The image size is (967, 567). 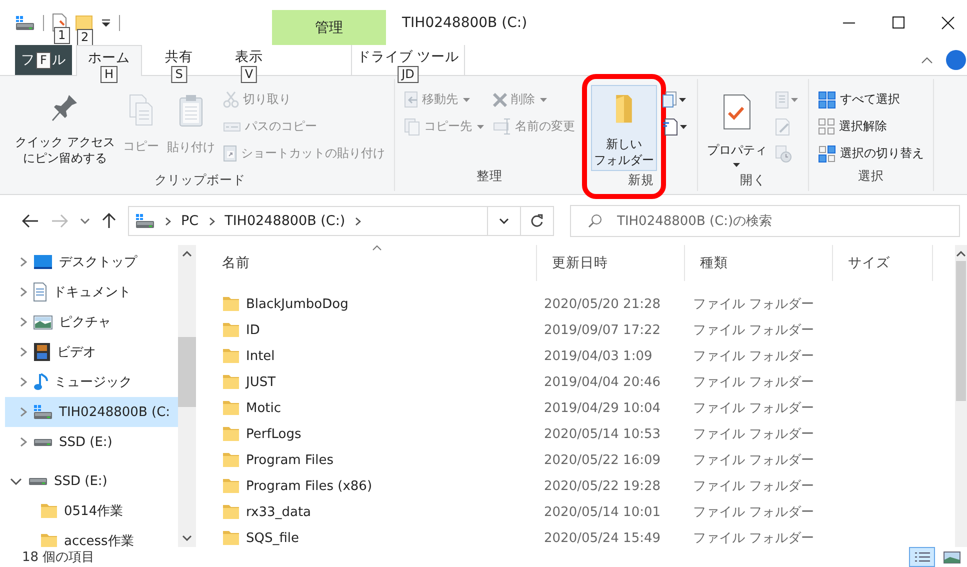 What do you see at coordinates (91, 412) in the screenshot?
I see `tree-item: TIH0248800B (C:` at bounding box center [91, 412].